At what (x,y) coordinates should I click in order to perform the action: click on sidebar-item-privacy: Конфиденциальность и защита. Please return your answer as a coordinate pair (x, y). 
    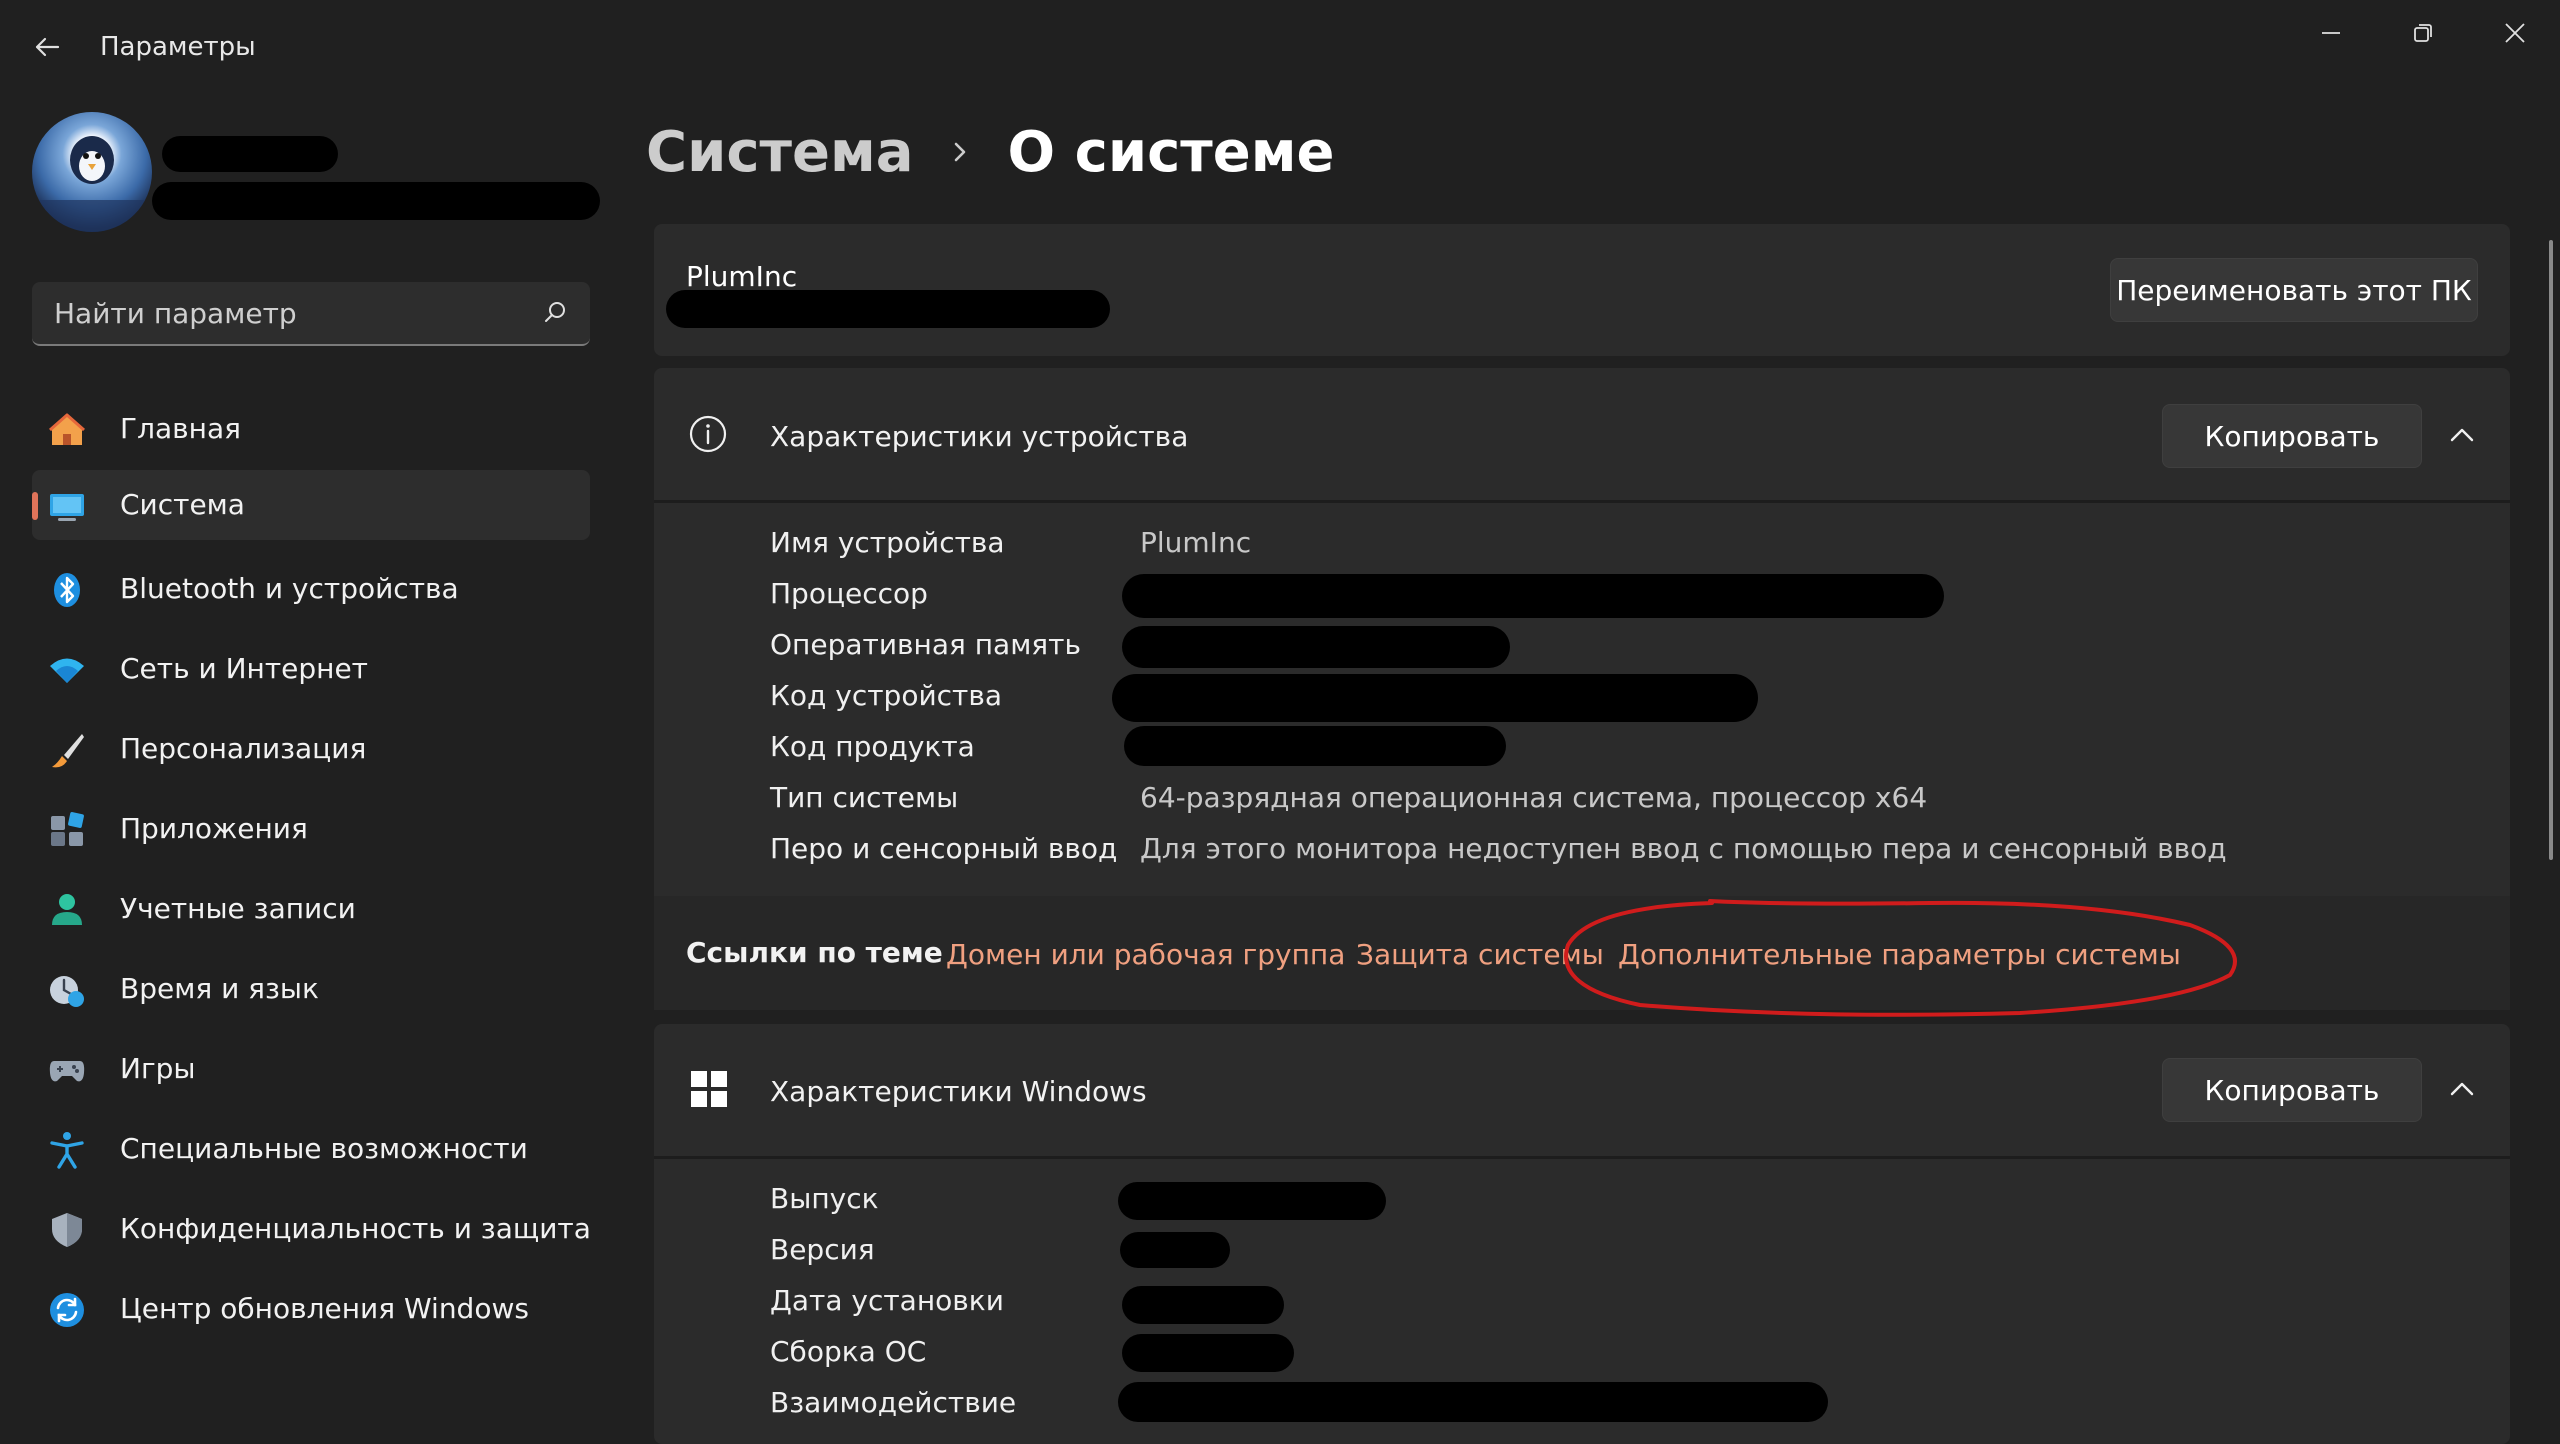
    Looking at the image, I should click on (311, 1229).